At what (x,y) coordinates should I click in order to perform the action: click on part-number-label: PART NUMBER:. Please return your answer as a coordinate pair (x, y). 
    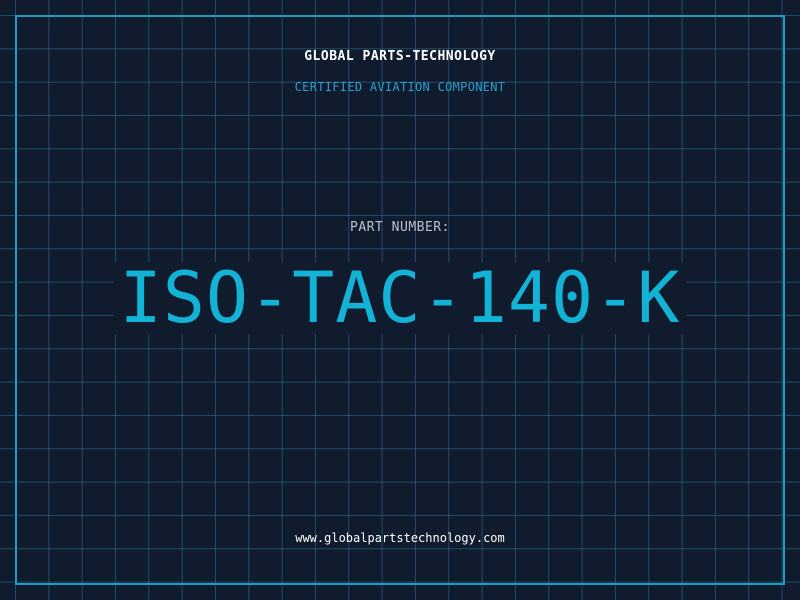
    Looking at the image, I should click on (400, 227).